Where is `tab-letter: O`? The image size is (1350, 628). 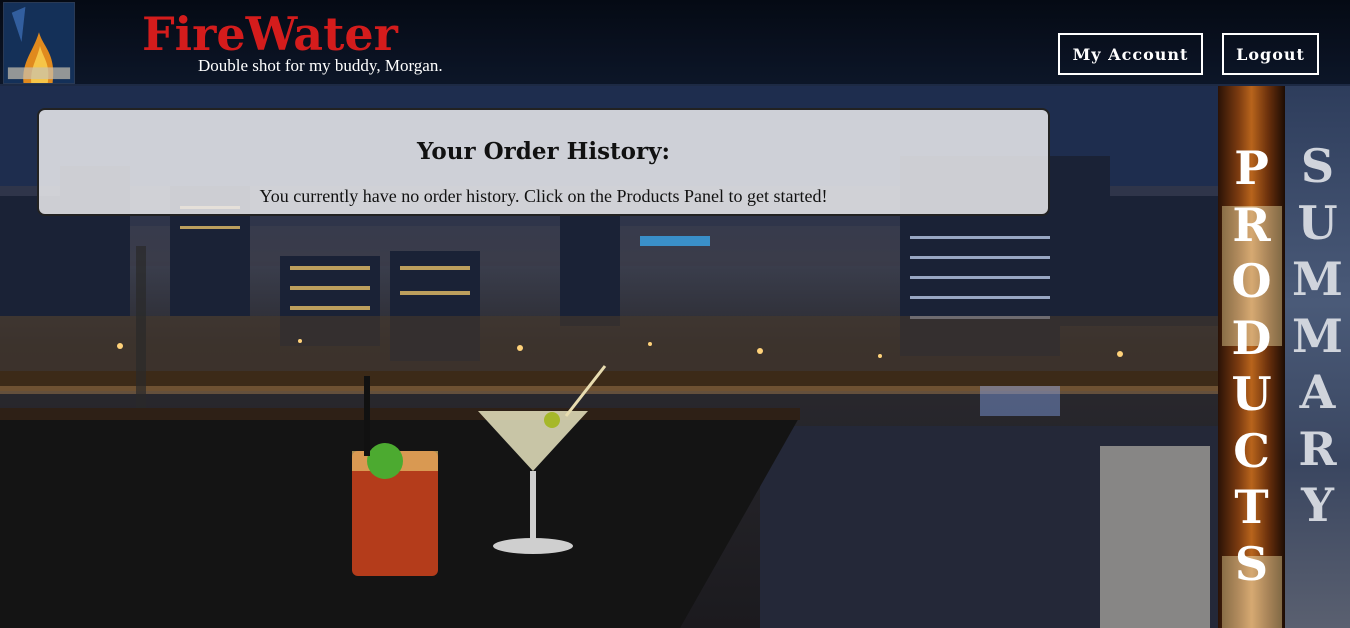
tab-letter: O is located at coordinates (1251, 281).